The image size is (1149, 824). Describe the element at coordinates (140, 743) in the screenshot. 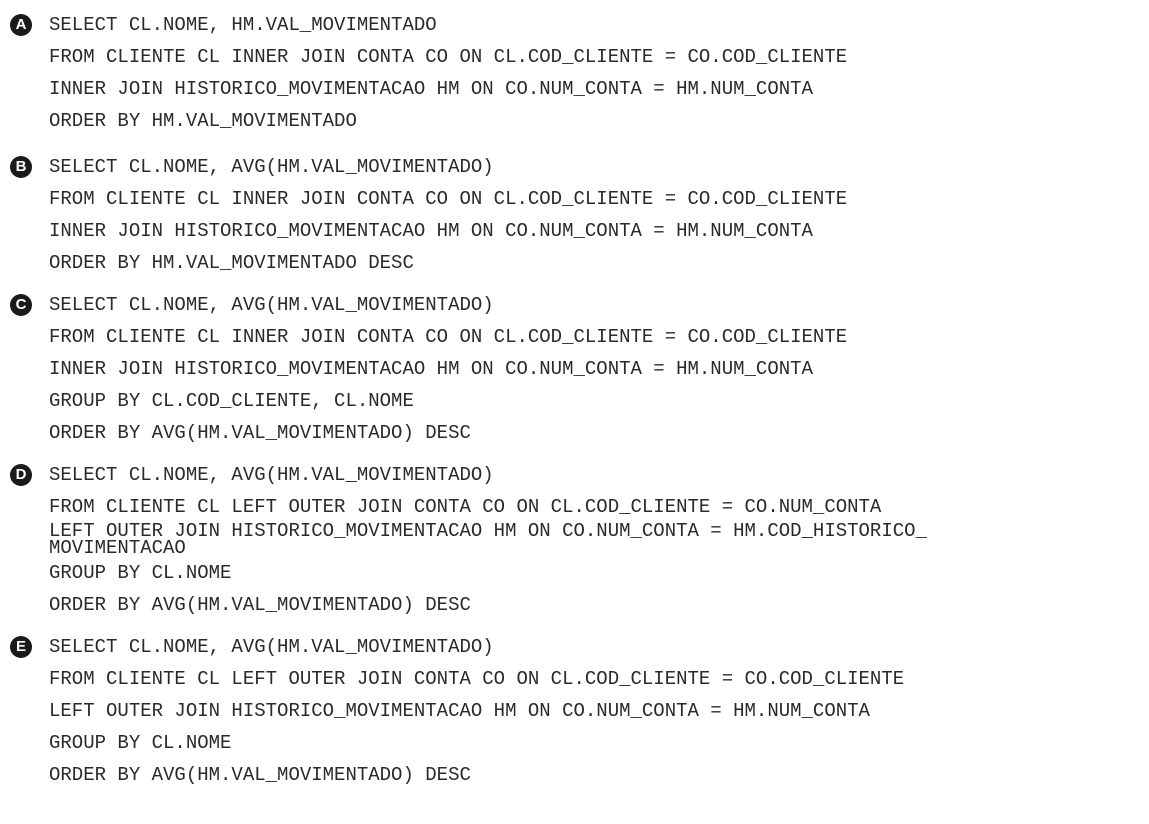

I see `option-e-line-4: GROUP BY CL.NOME` at that location.